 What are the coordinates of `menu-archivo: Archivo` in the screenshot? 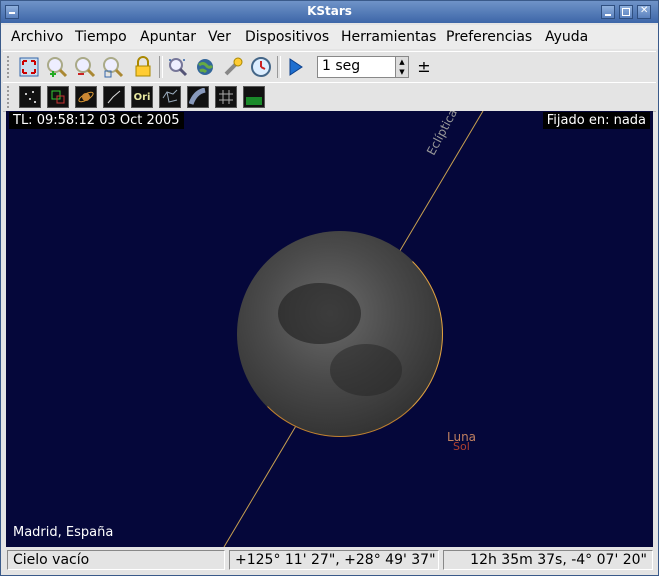 It's located at (37, 37).